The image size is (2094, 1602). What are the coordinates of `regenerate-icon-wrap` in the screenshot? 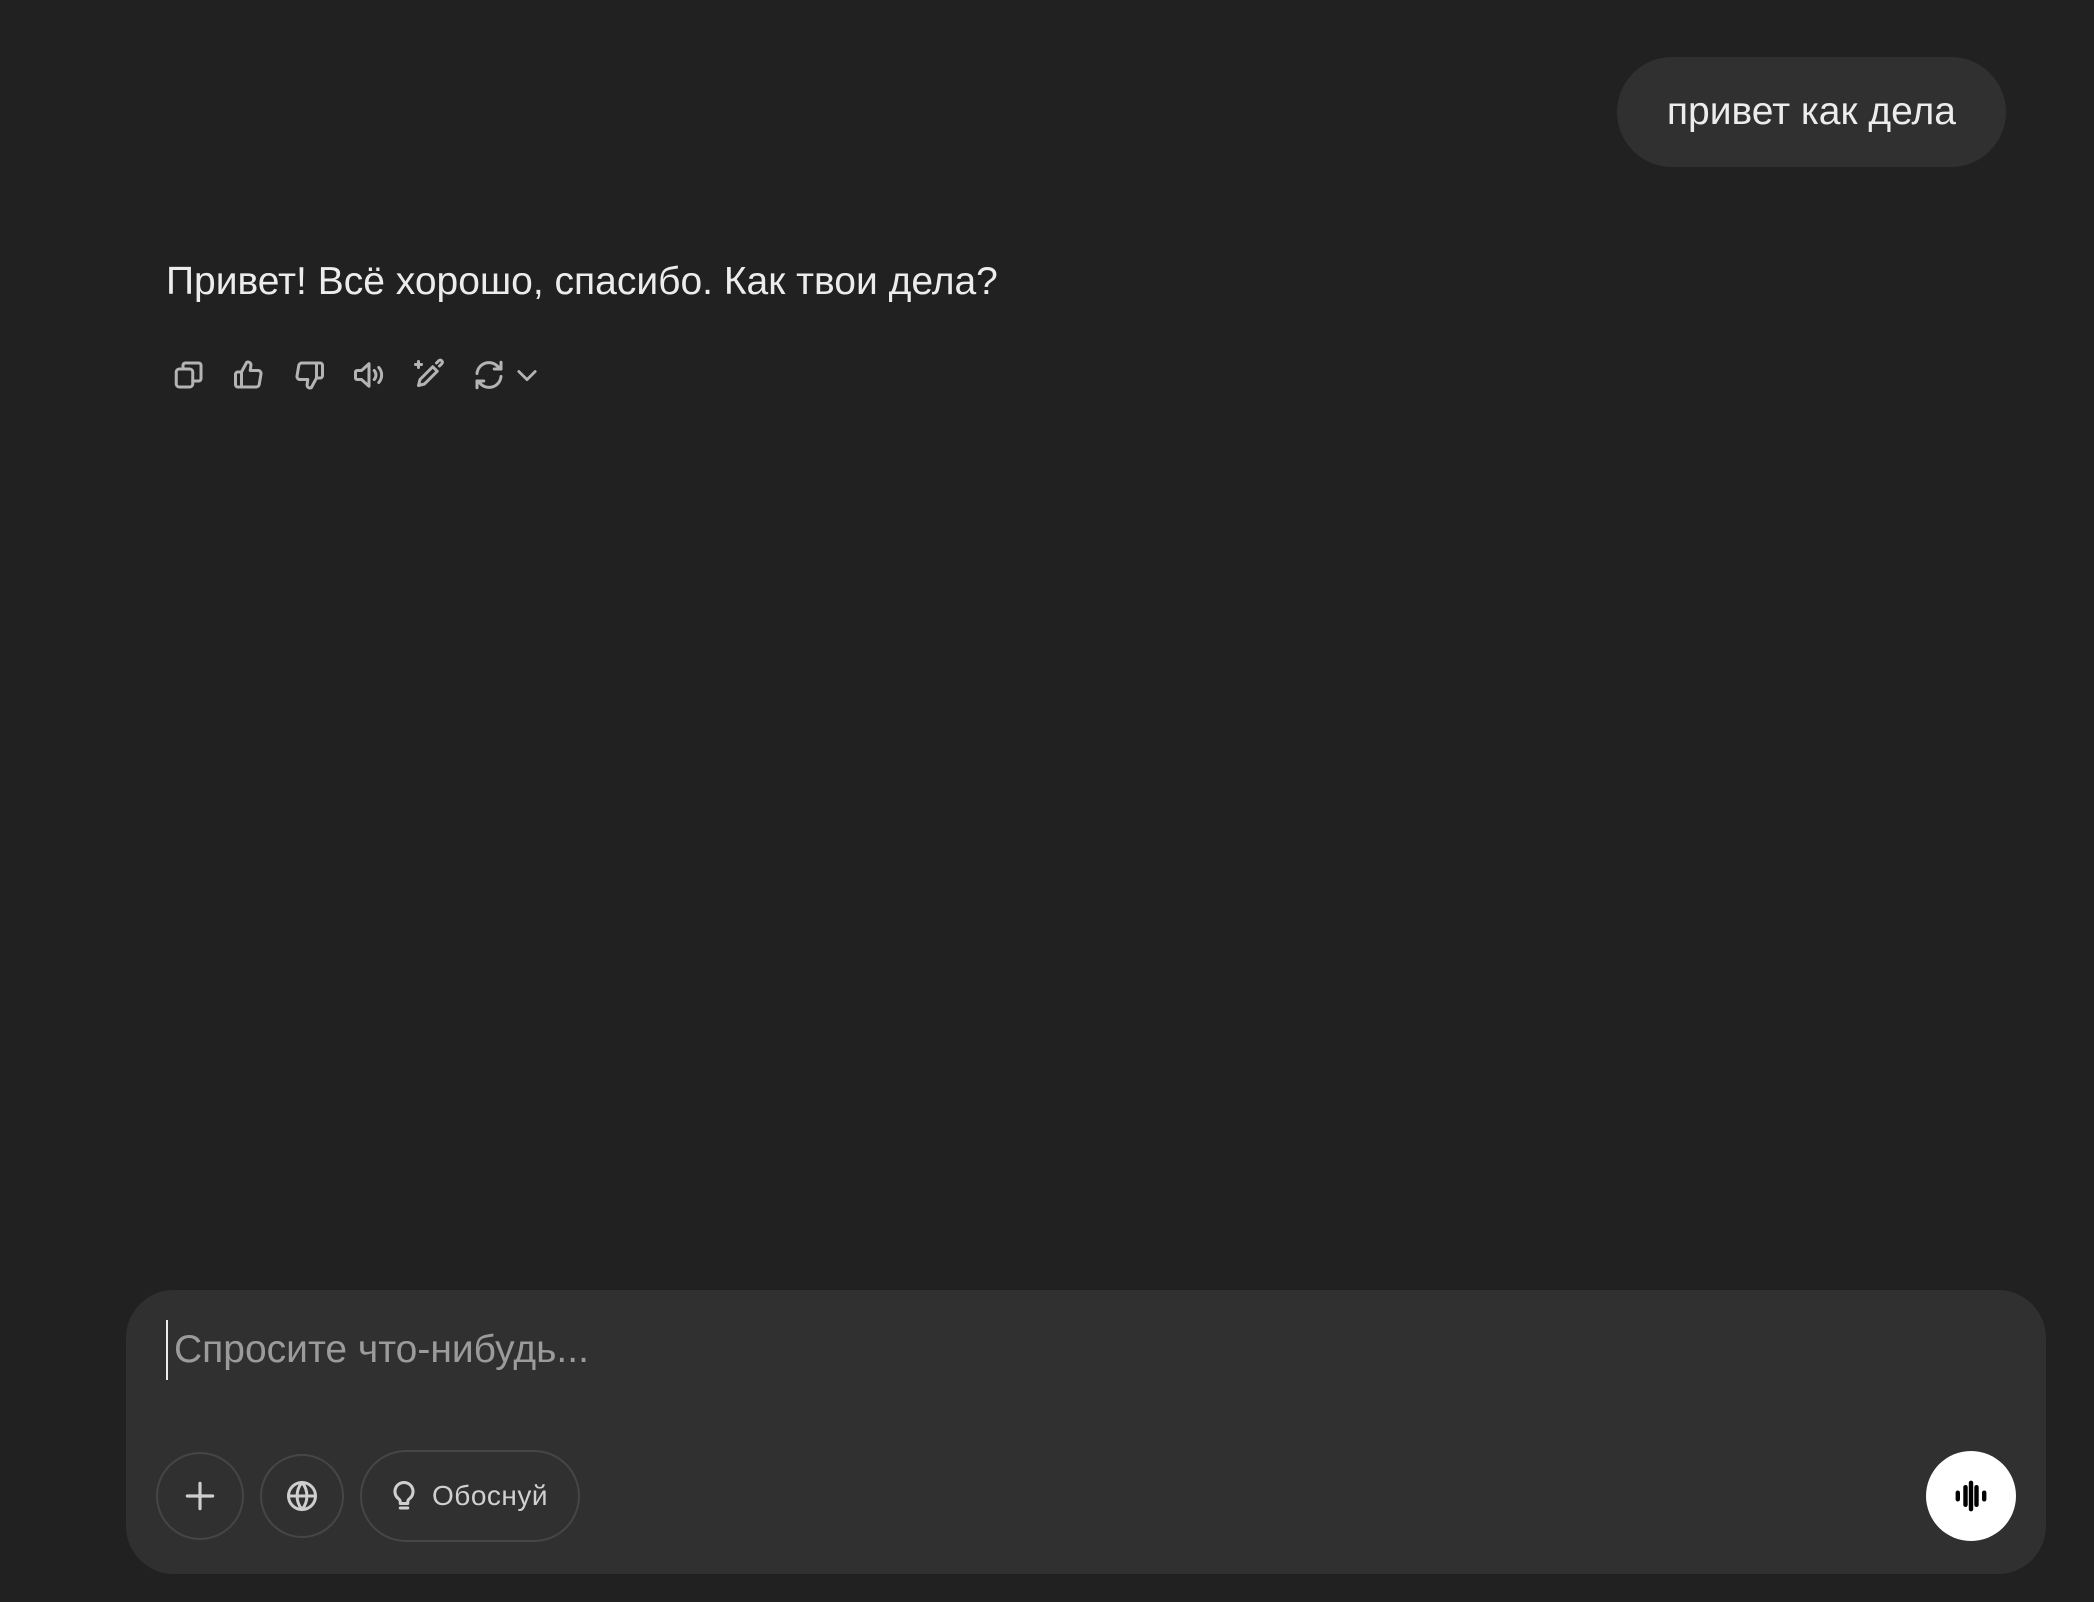 It's located at (489, 375).